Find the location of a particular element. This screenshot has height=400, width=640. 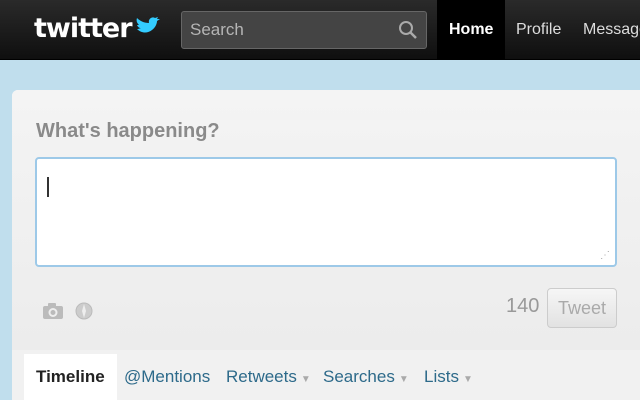

logo-text: twitter is located at coordinates (83, 28).